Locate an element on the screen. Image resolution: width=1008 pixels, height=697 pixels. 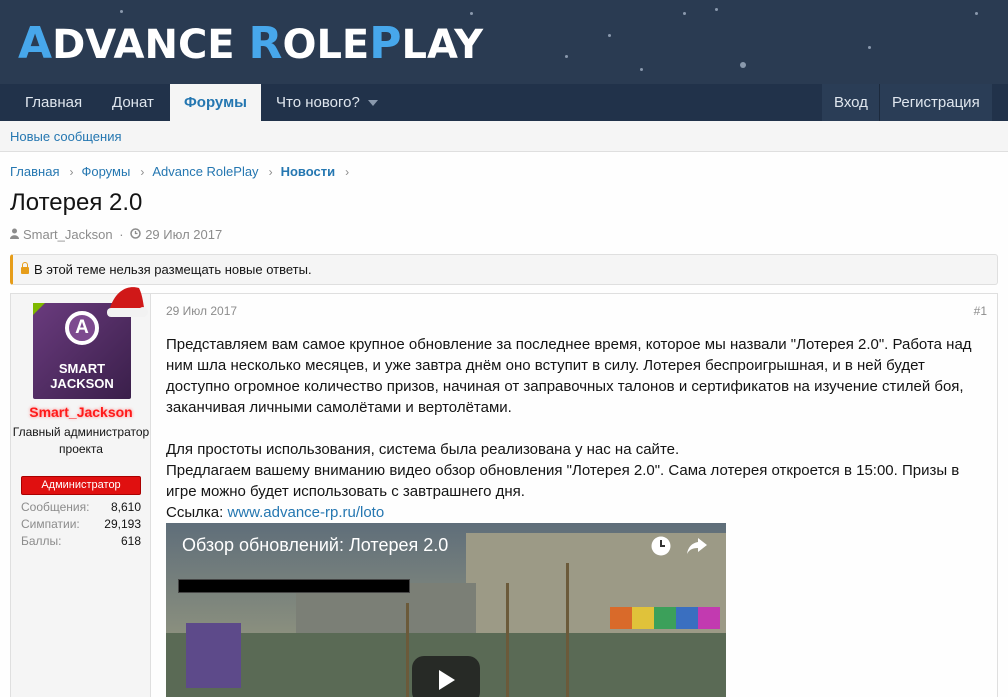
thread-date: 29 Июл 2017 is located at coordinates (183, 234).